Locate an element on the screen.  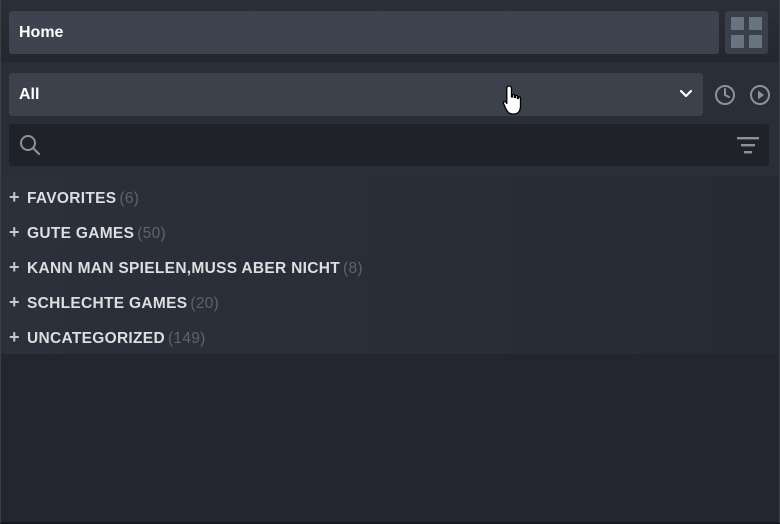
grid-icon is located at coordinates (746, 32).